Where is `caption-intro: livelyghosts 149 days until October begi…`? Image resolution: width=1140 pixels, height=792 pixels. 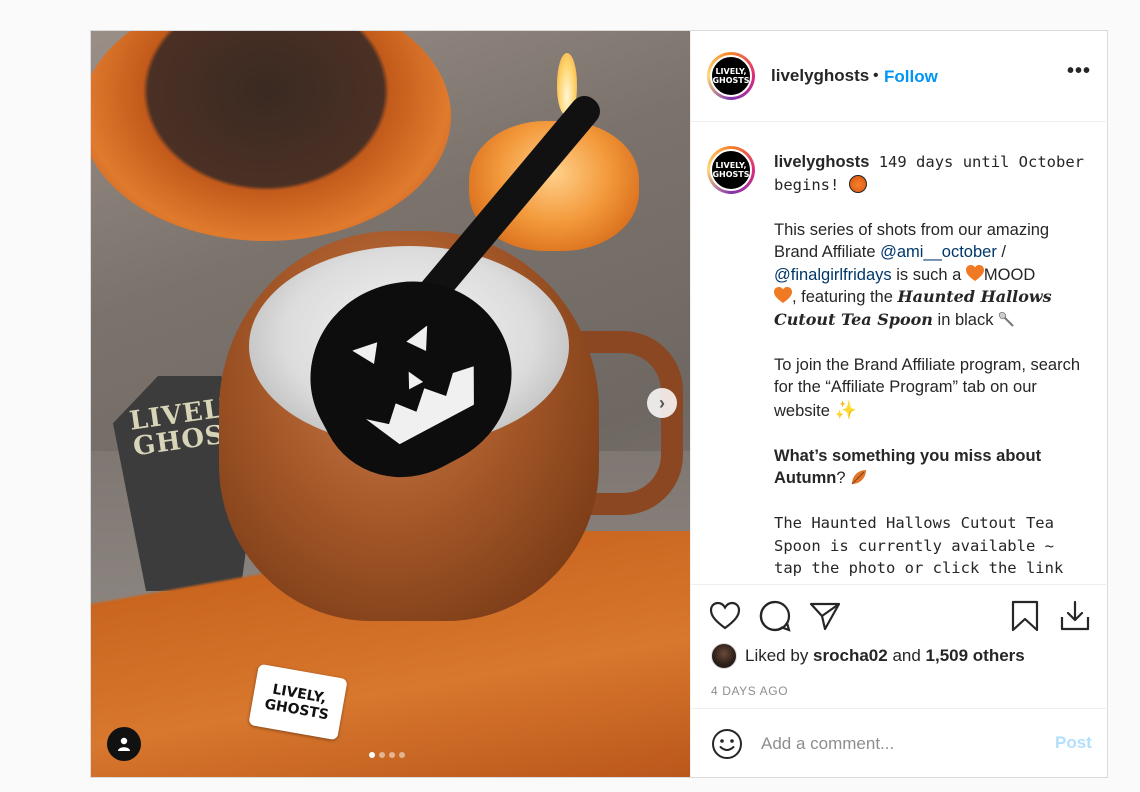
caption-intro: livelyghosts 149 days until October begi… is located at coordinates (929, 173).